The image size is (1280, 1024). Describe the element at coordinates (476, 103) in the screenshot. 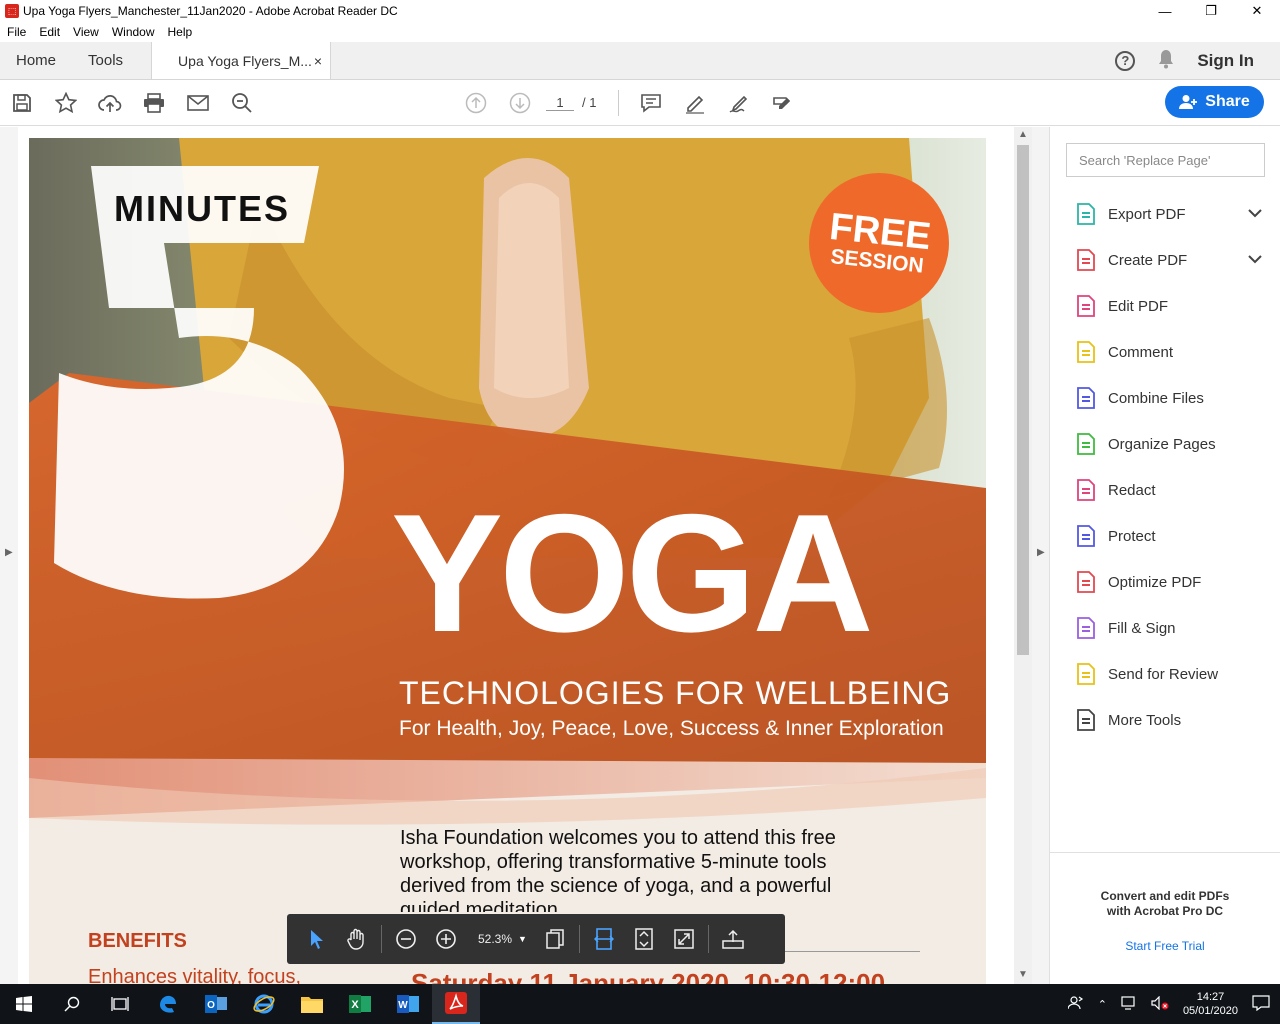

I see `page-up-icon` at that location.